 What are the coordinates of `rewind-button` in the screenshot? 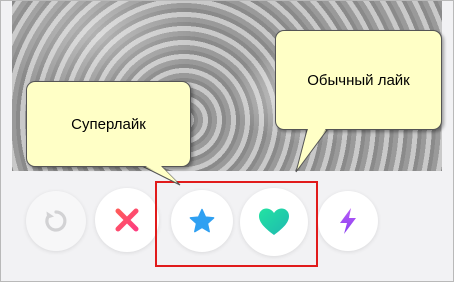 It's located at (56, 221).